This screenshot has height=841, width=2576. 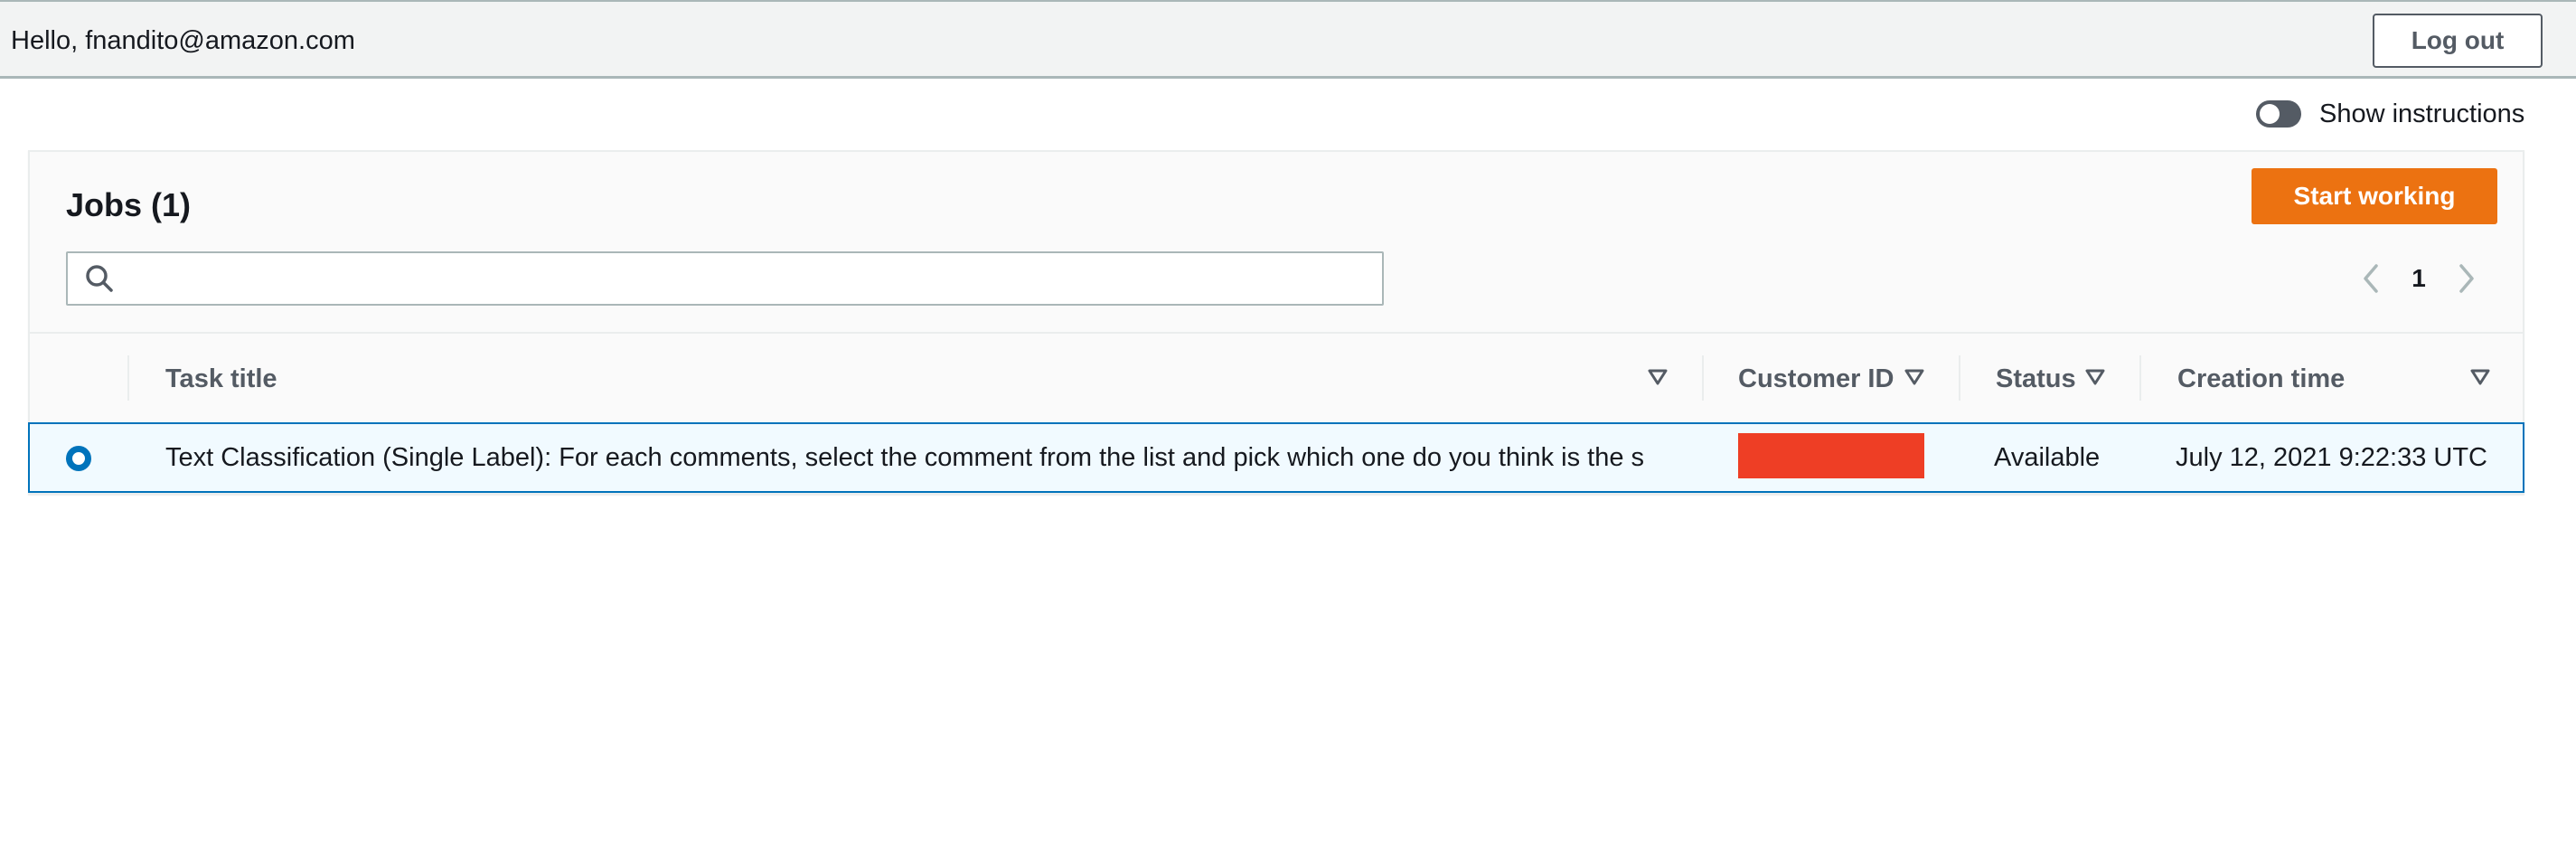 I want to click on creation-time-cell: July 12, 2021 9:22:33 UTC, so click(x=2332, y=457).